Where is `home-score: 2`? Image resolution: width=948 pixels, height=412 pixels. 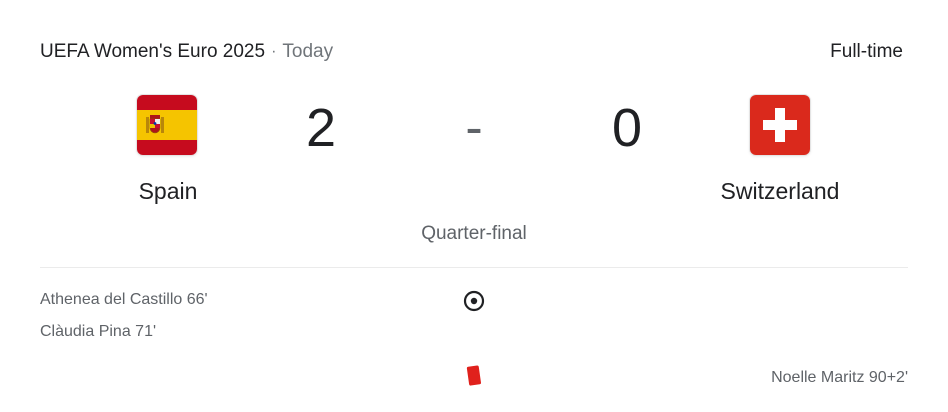
home-score: 2 is located at coordinates (321, 128).